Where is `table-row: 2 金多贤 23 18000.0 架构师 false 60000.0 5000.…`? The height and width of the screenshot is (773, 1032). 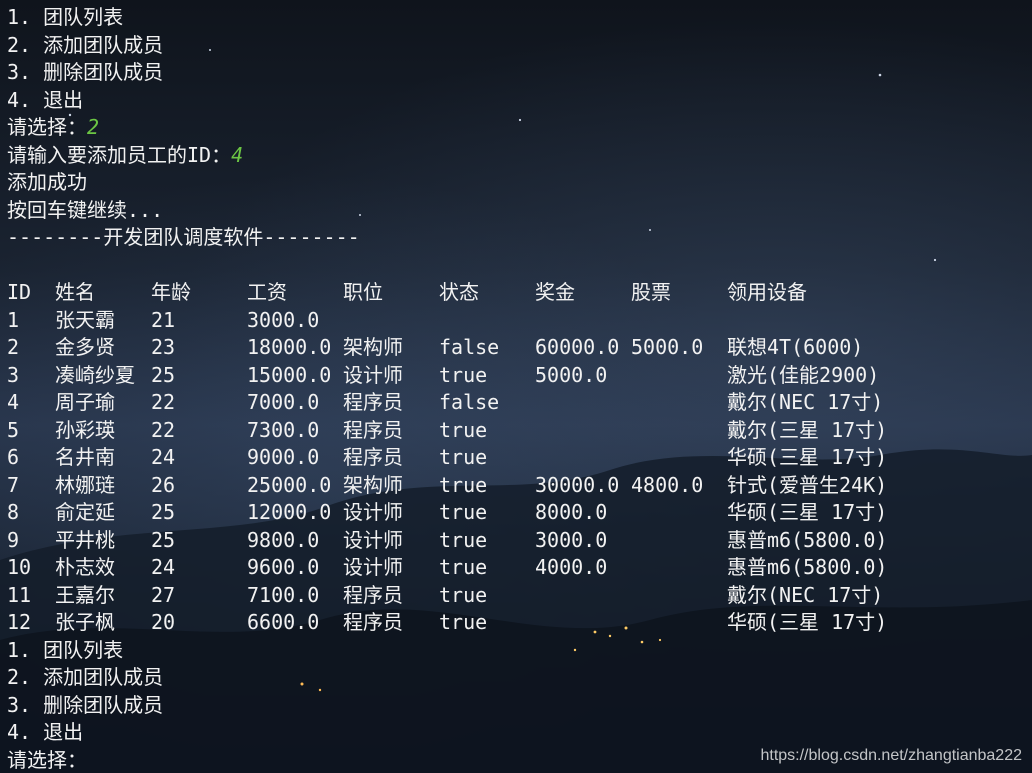
table-row: 2 金多贤 23 18000.0 架构师 false 60000.0 5000.… is located at coordinates (519, 348).